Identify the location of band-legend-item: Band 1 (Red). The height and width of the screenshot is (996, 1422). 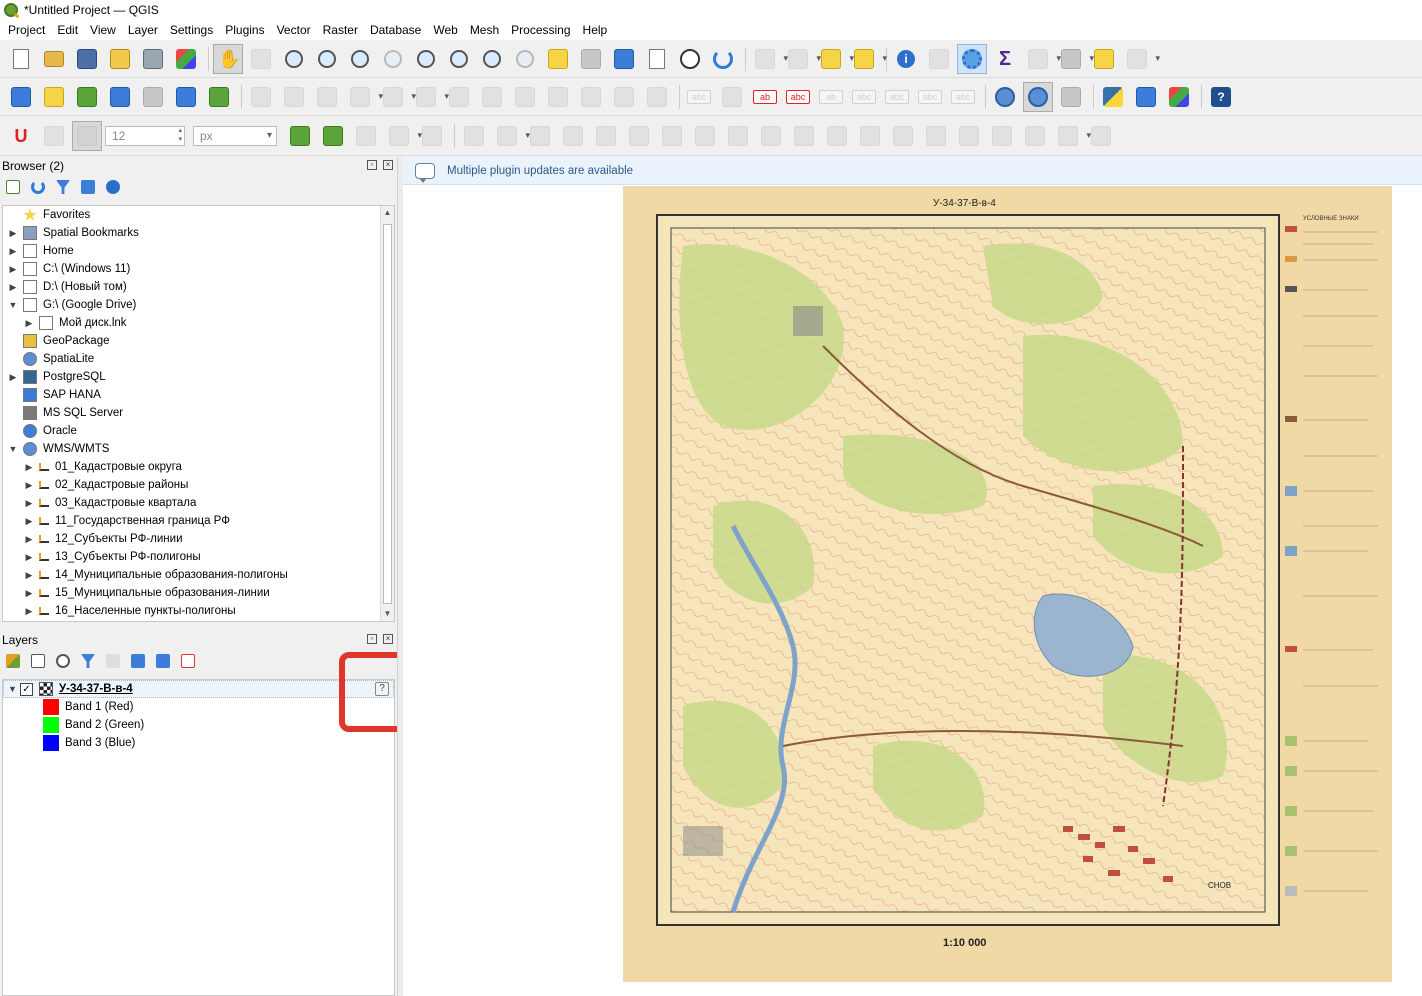
(198, 707).